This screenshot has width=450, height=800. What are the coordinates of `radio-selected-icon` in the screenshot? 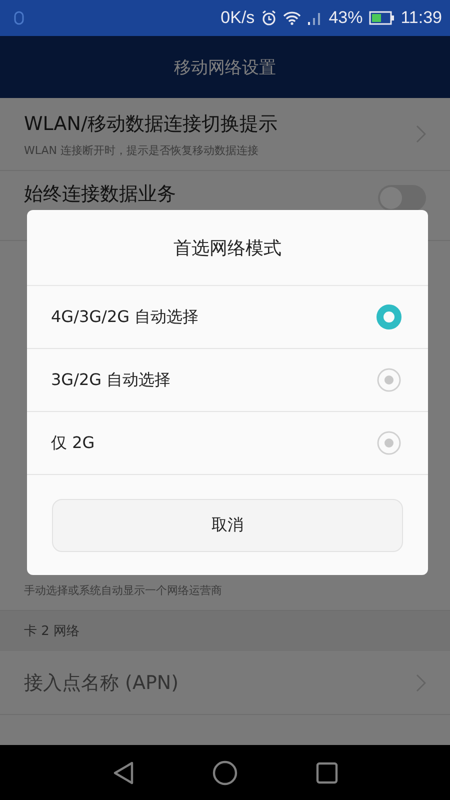 It's located at (389, 317).